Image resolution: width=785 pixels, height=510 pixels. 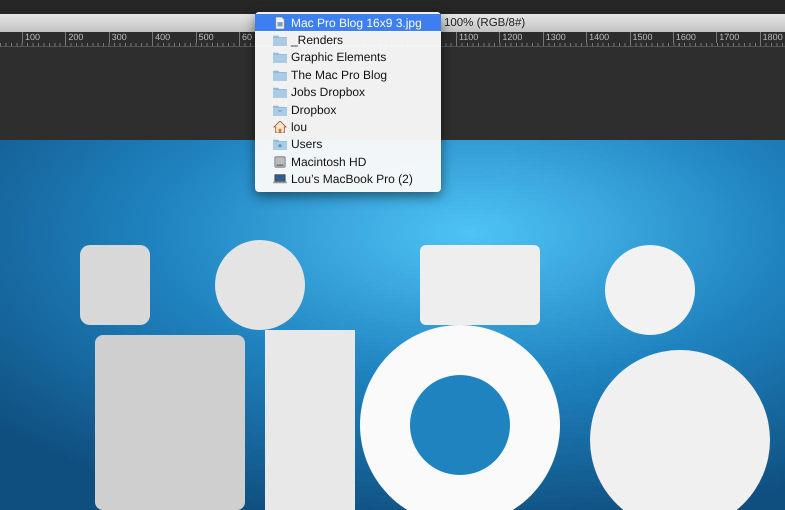 I want to click on house-icon, so click(x=280, y=127).